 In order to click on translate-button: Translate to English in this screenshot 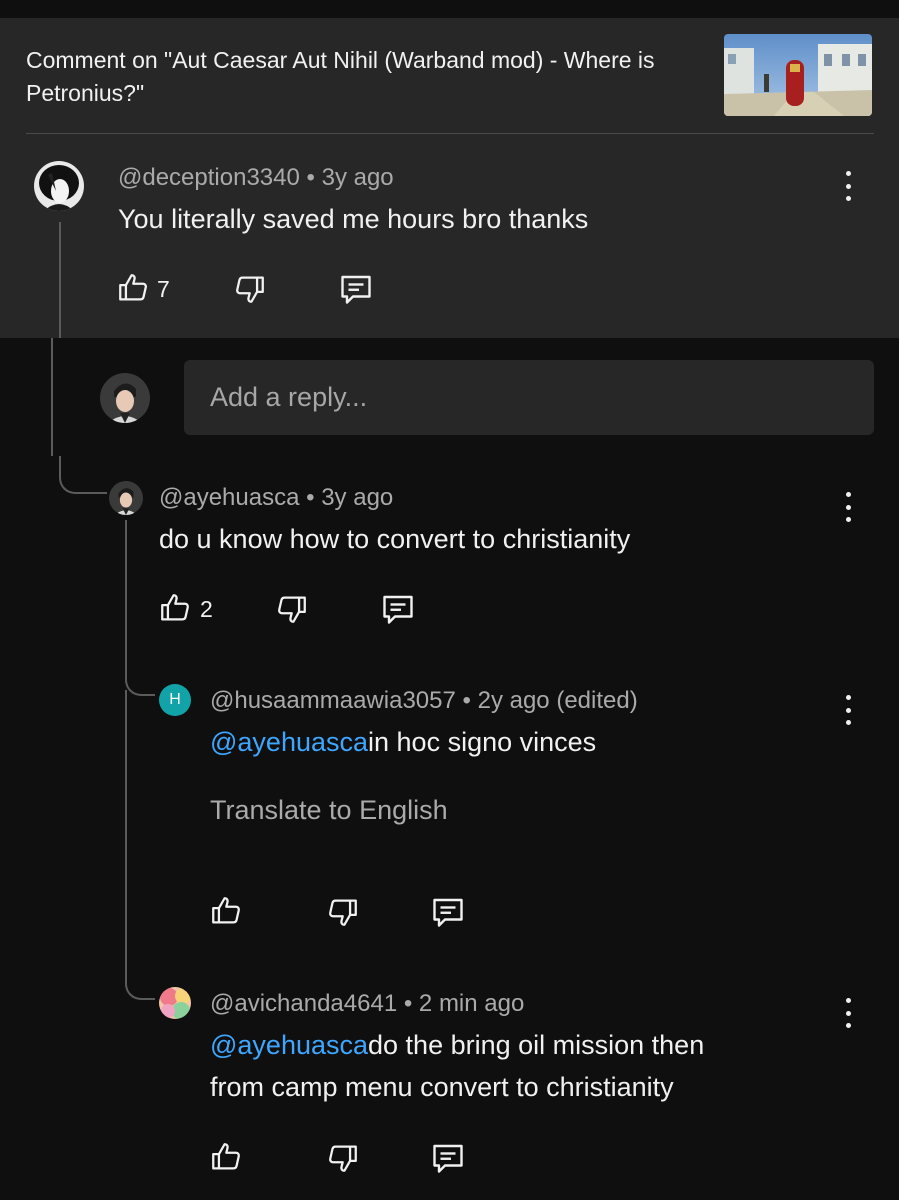, I will do `click(329, 810)`.